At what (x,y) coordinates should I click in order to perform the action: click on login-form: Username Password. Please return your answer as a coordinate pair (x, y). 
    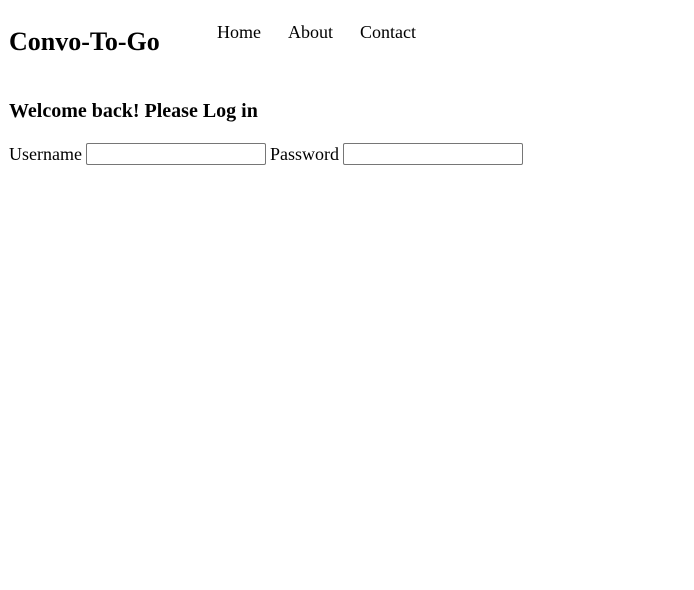
    Looking at the image, I should click on (268, 154).